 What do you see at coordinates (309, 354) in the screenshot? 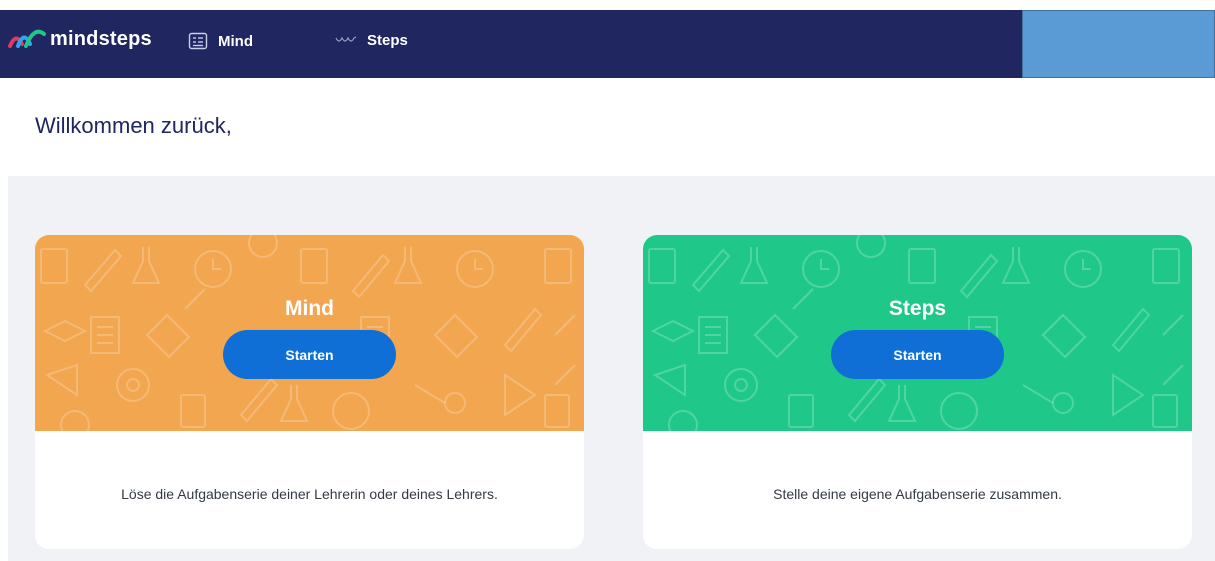
I see `mind-start-button: Starten` at bounding box center [309, 354].